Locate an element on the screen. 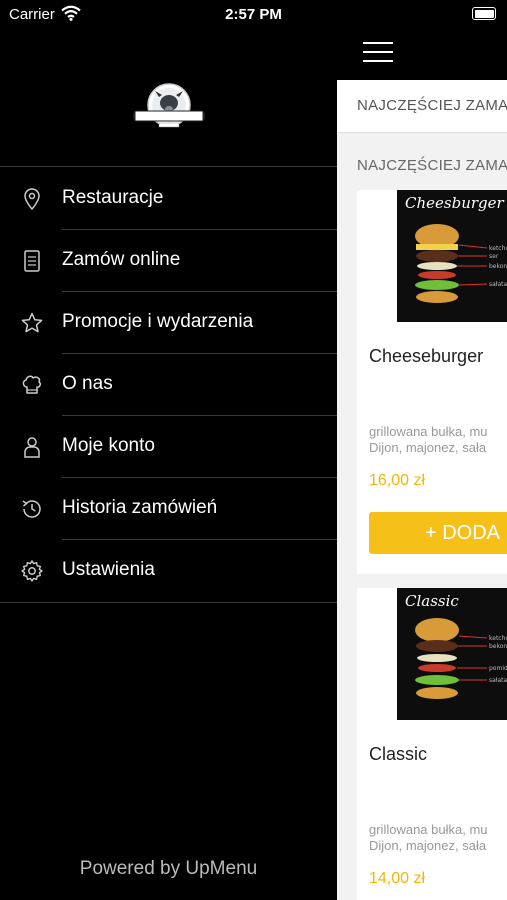  menu-item-label: Historia zamówień is located at coordinates (140, 507).